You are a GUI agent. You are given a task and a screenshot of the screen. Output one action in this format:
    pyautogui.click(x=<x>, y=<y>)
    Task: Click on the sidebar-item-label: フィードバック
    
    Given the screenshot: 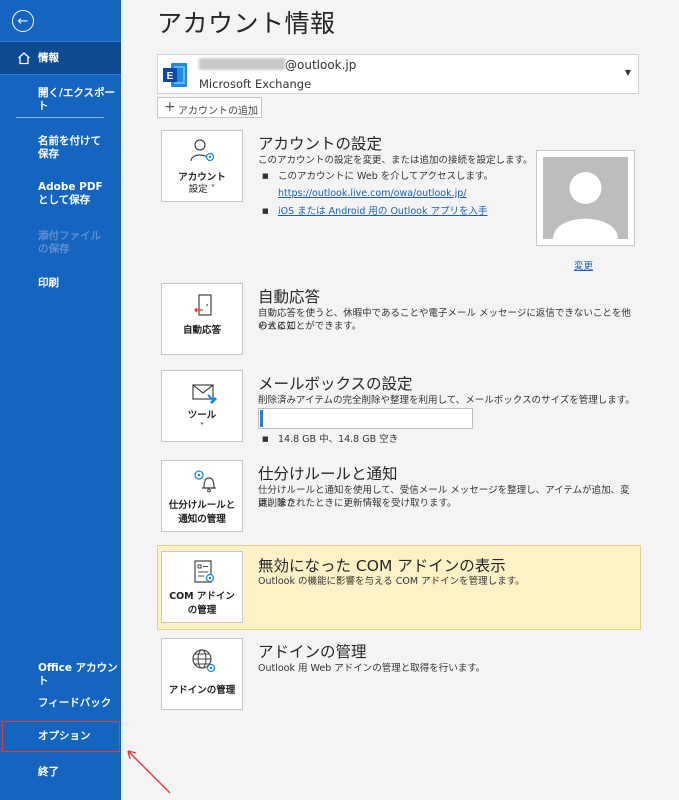 What is the action you would take?
    pyautogui.click(x=75, y=703)
    